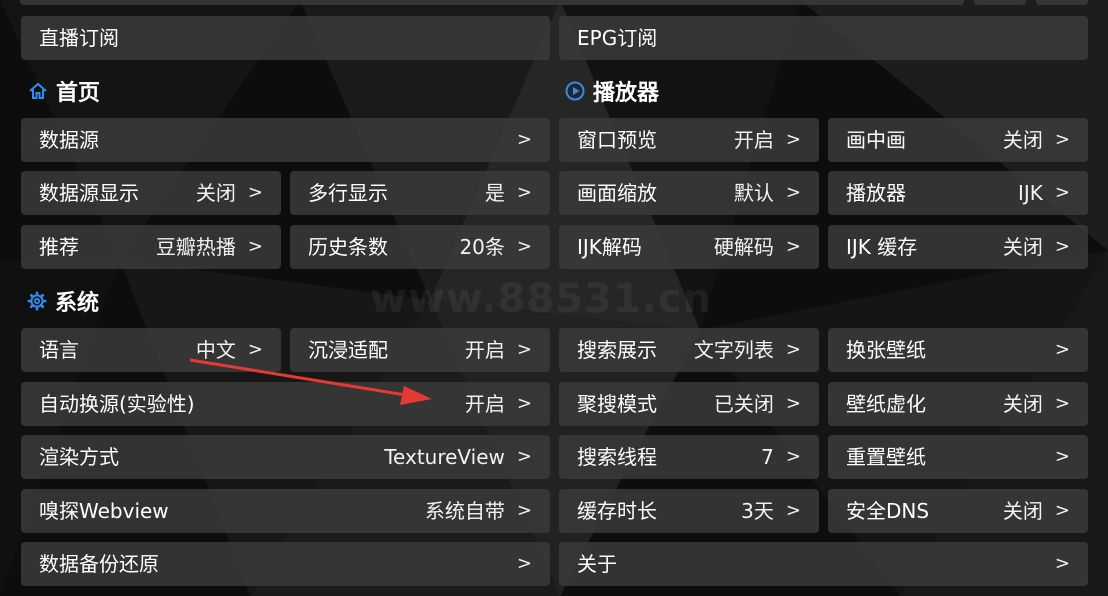 The width and height of the screenshot is (1108, 596). What do you see at coordinates (285, 38) in the screenshot?
I see `live-subscription-row: 直播订阅` at bounding box center [285, 38].